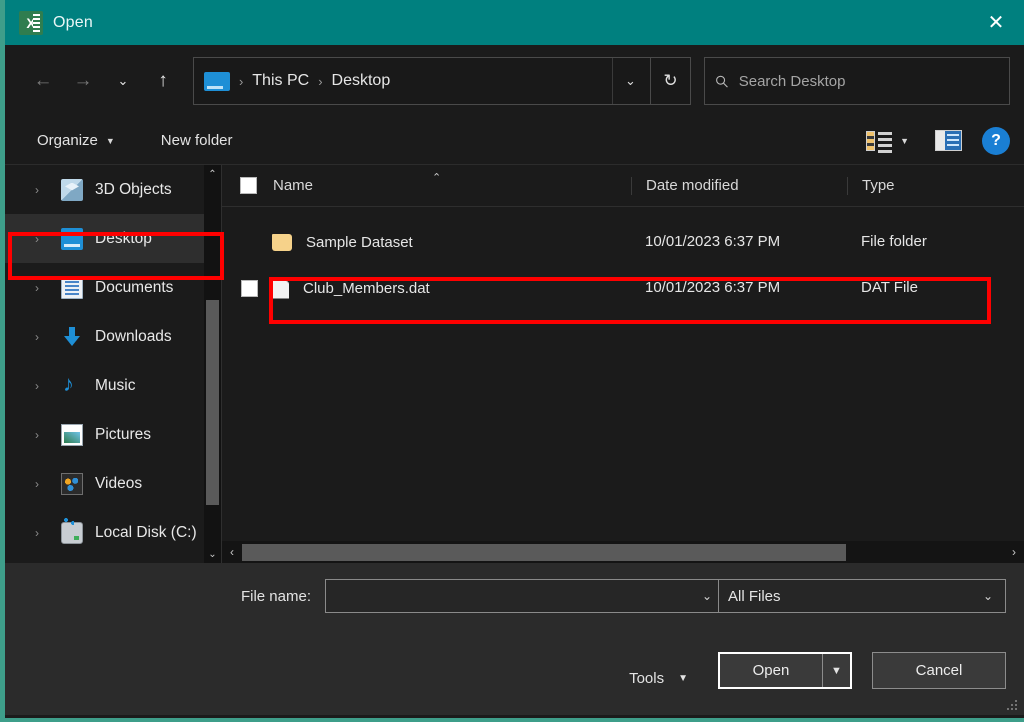 This screenshot has width=1024, height=722. I want to click on sidebar-item-label: Desktop, so click(123, 238).